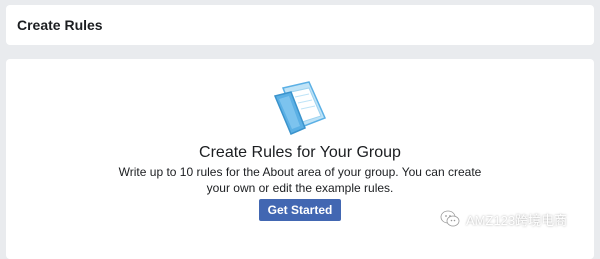 The width and height of the screenshot is (600, 259). I want to click on empty-state-title: Create Rules for Your Group, so click(300, 152).